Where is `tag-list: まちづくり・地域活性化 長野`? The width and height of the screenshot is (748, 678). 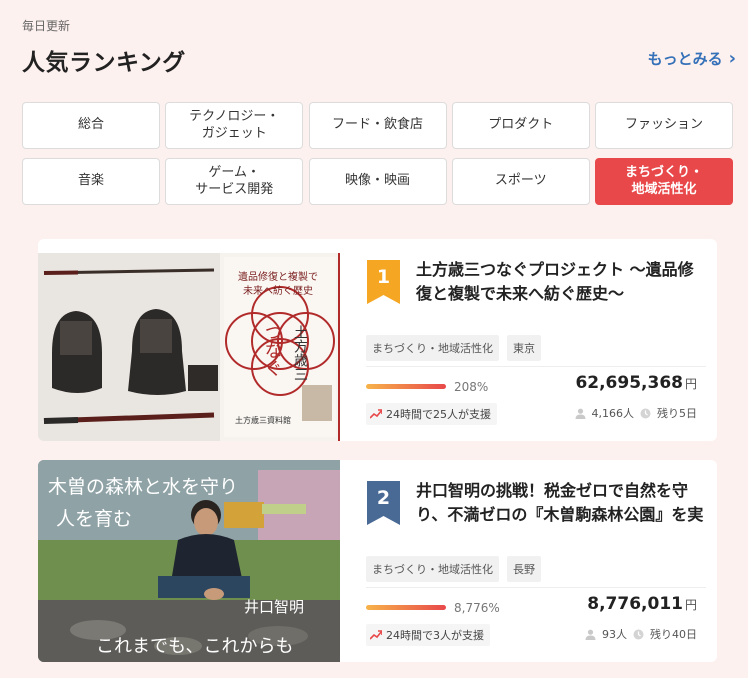 tag-list: まちづくり・地域活性化 長野 is located at coordinates (453, 569).